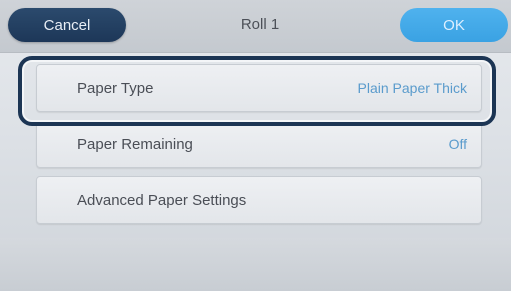  I want to click on page-title: Roll 1, so click(260, 24).